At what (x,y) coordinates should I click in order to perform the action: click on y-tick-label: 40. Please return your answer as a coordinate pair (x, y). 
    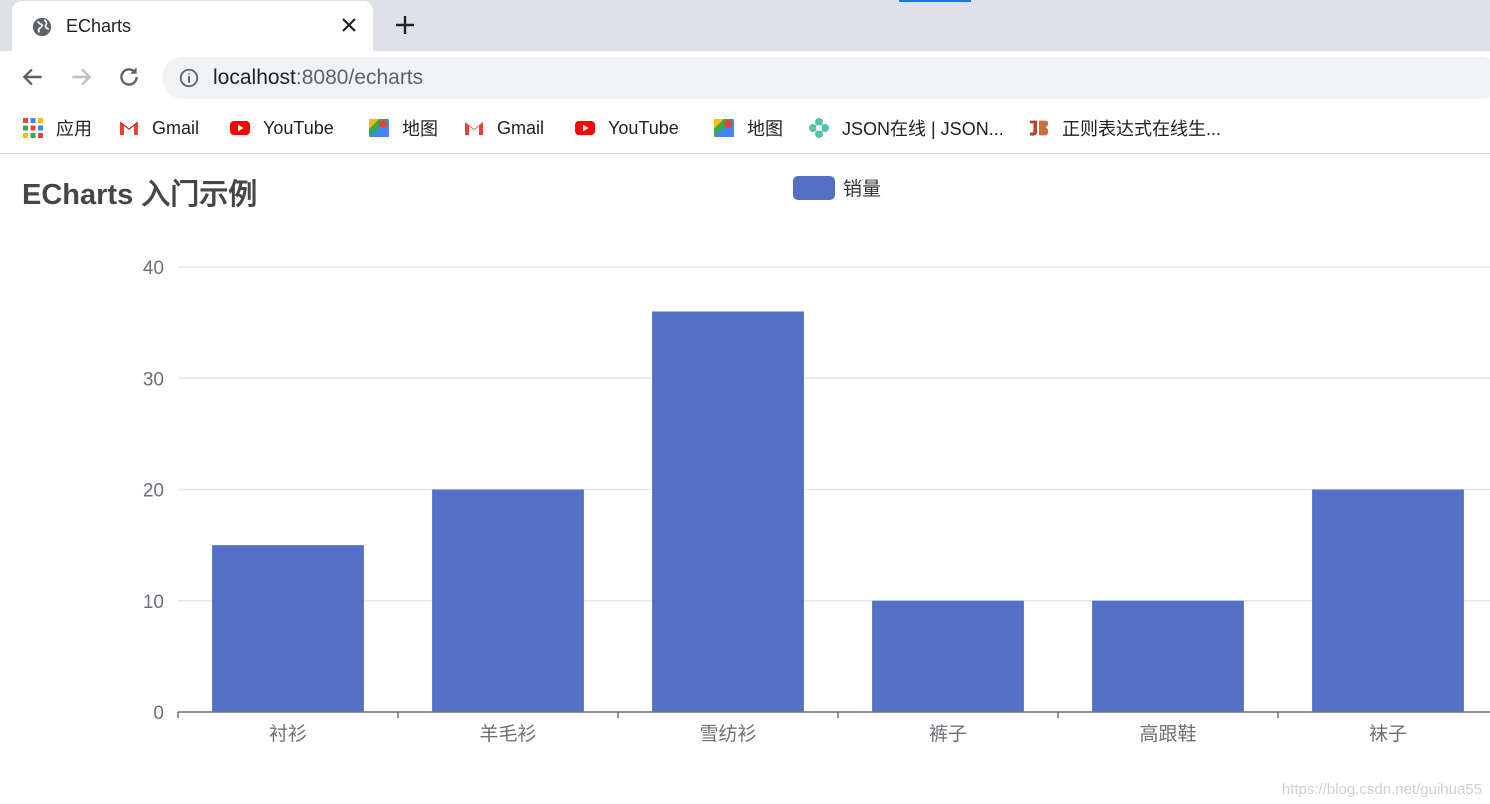
    Looking at the image, I should click on (153, 268).